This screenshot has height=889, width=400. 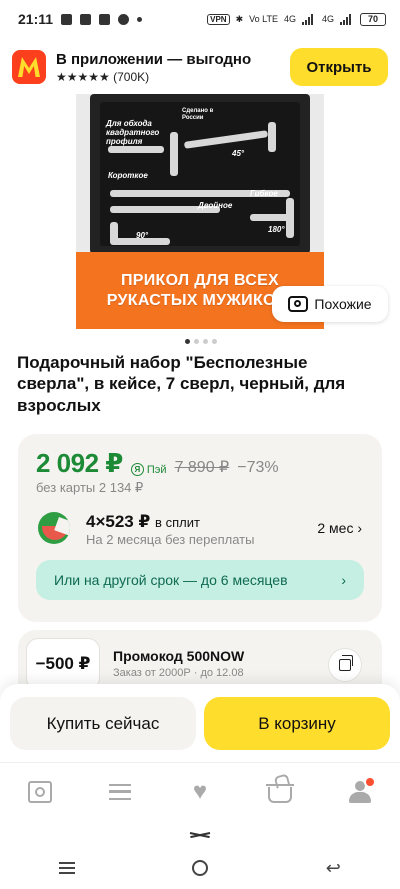 What do you see at coordinates (200, 833) in the screenshot?
I see `chevron-up-icon` at bounding box center [200, 833].